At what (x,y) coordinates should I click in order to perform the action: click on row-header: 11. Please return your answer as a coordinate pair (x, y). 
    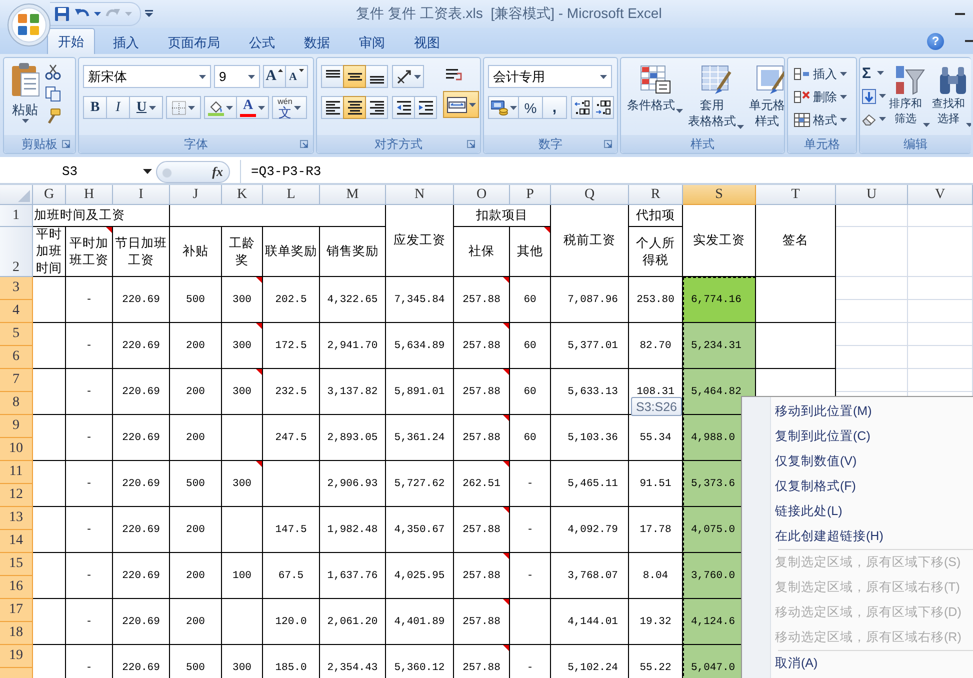
    Looking at the image, I should click on (16, 472).